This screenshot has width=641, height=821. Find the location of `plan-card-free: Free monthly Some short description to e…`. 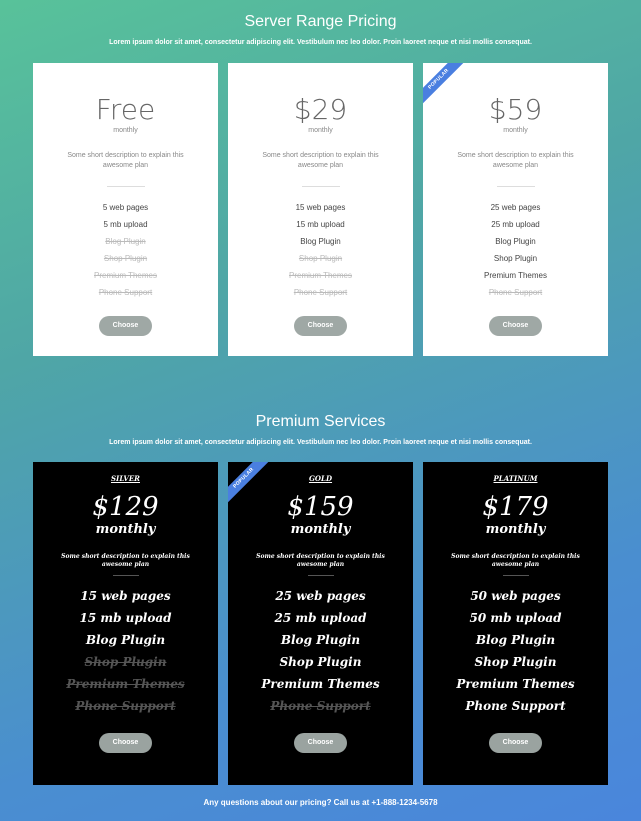

plan-card-free: Free monthly Some short description to e… is located at coordinates (125, 209).